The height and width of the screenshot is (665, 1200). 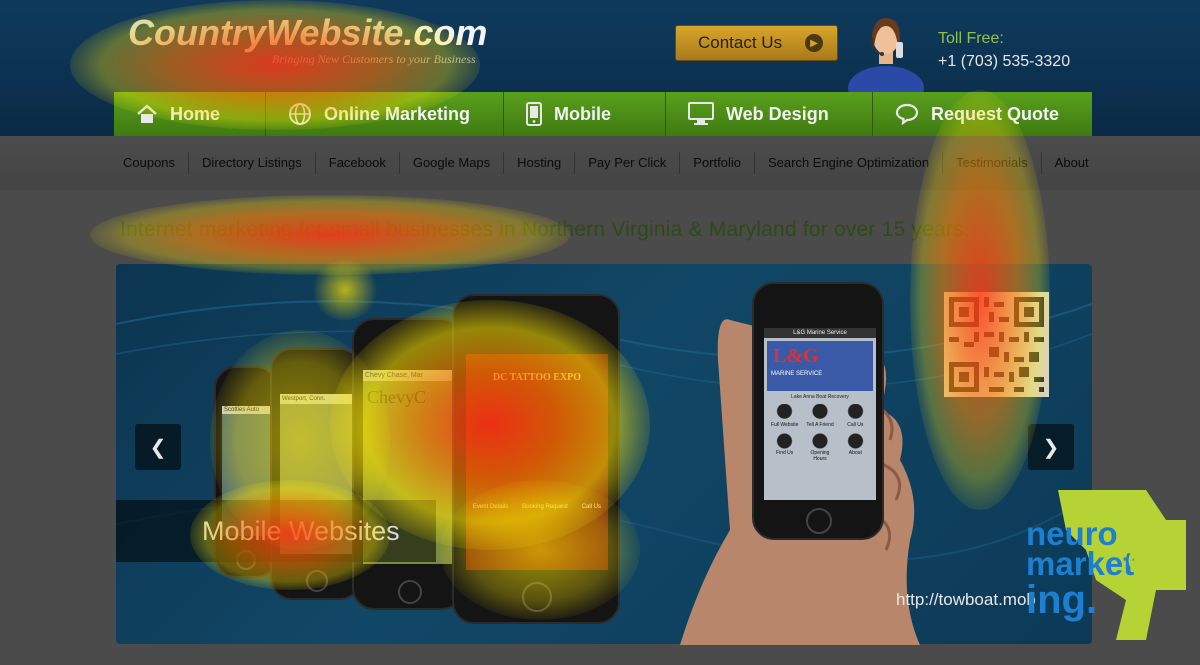 What do you see at coordinates (855, 416) in the screenshot?
I see `call-us-button-2: Call Us` at bounding box center [855, 416].